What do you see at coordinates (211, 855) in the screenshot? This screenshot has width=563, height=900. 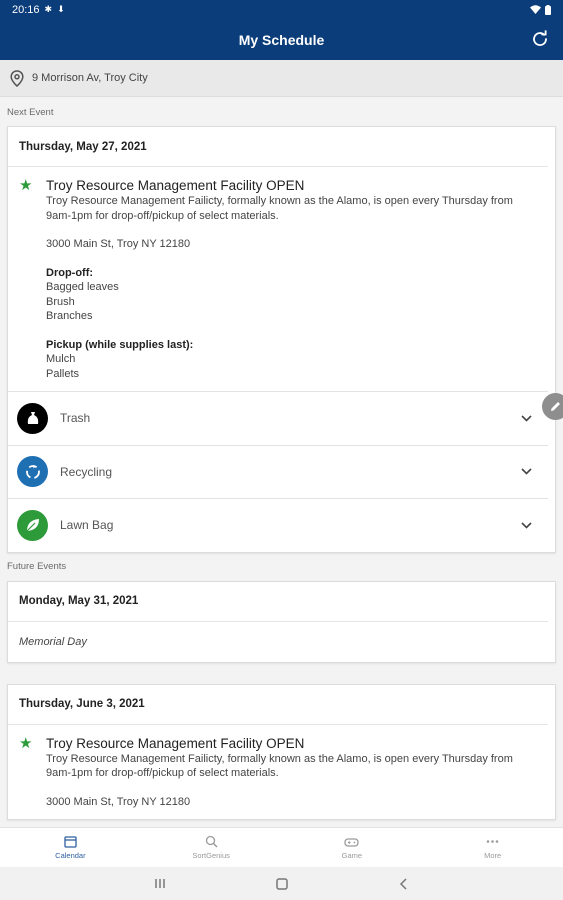 I see `nav-label: SortGenius` at bounding box center [211, 855].